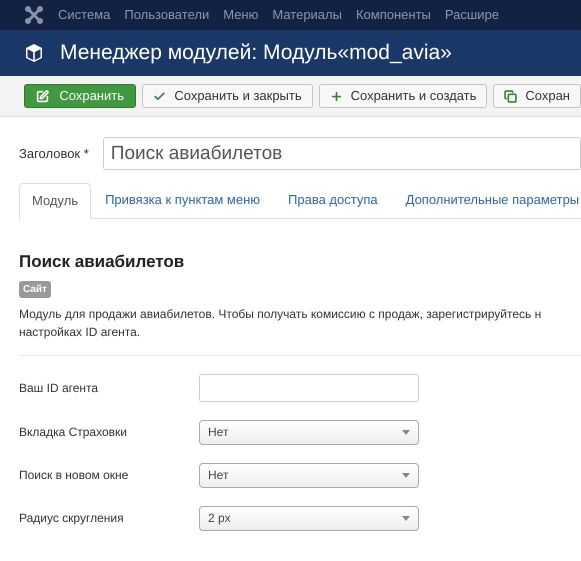  Describe the element at coordinates (167, 15) in the screenshot. I see `menu-link: Пользователи` at that location.